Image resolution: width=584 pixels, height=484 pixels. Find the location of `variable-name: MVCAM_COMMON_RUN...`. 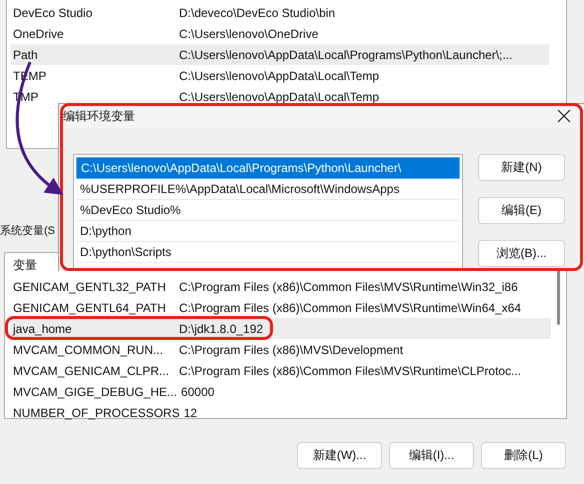

variable-name: MVCAM_COMMON_RUN... is located at coordinates (88, 349).